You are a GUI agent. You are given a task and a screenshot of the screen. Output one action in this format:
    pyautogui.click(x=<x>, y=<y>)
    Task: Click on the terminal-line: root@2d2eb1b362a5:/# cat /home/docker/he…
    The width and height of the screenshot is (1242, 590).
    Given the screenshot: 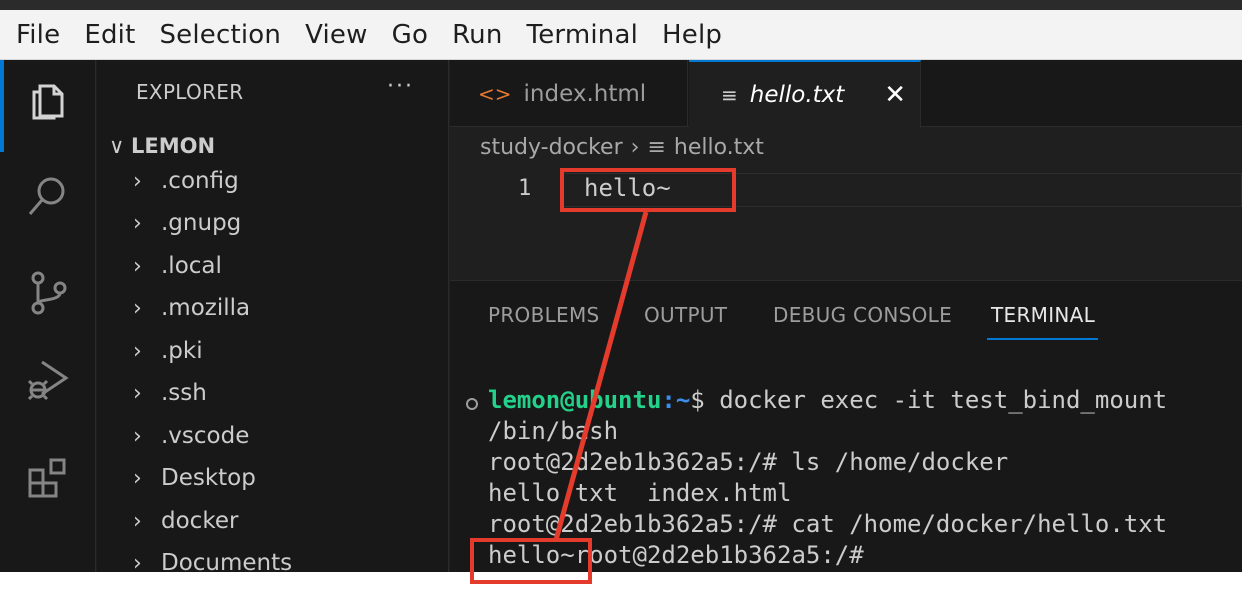 What is the action you would take?
    pyautogui.click(x=828, y=524)
    